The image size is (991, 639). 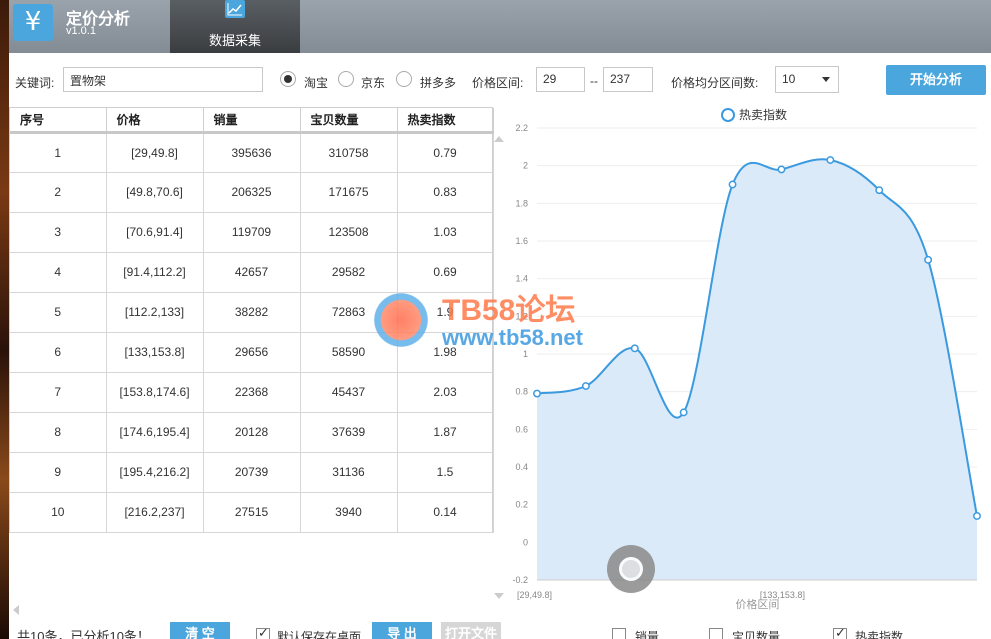 What do you see at coordinates (346, 79) in the screenshot?
I see `radio-jd` at bounding box center [346, 79].